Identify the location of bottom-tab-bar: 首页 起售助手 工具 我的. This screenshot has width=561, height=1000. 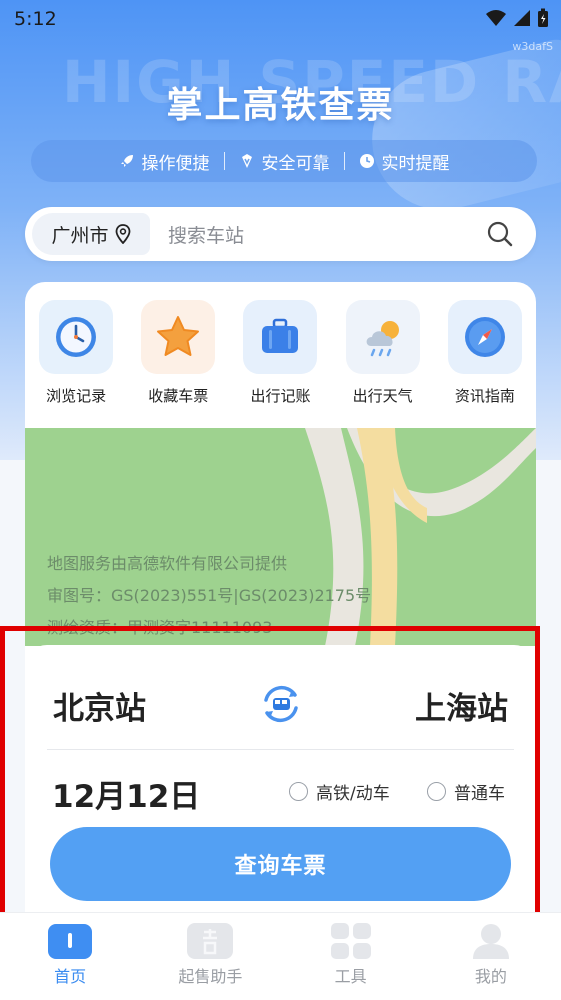
(280, 956).